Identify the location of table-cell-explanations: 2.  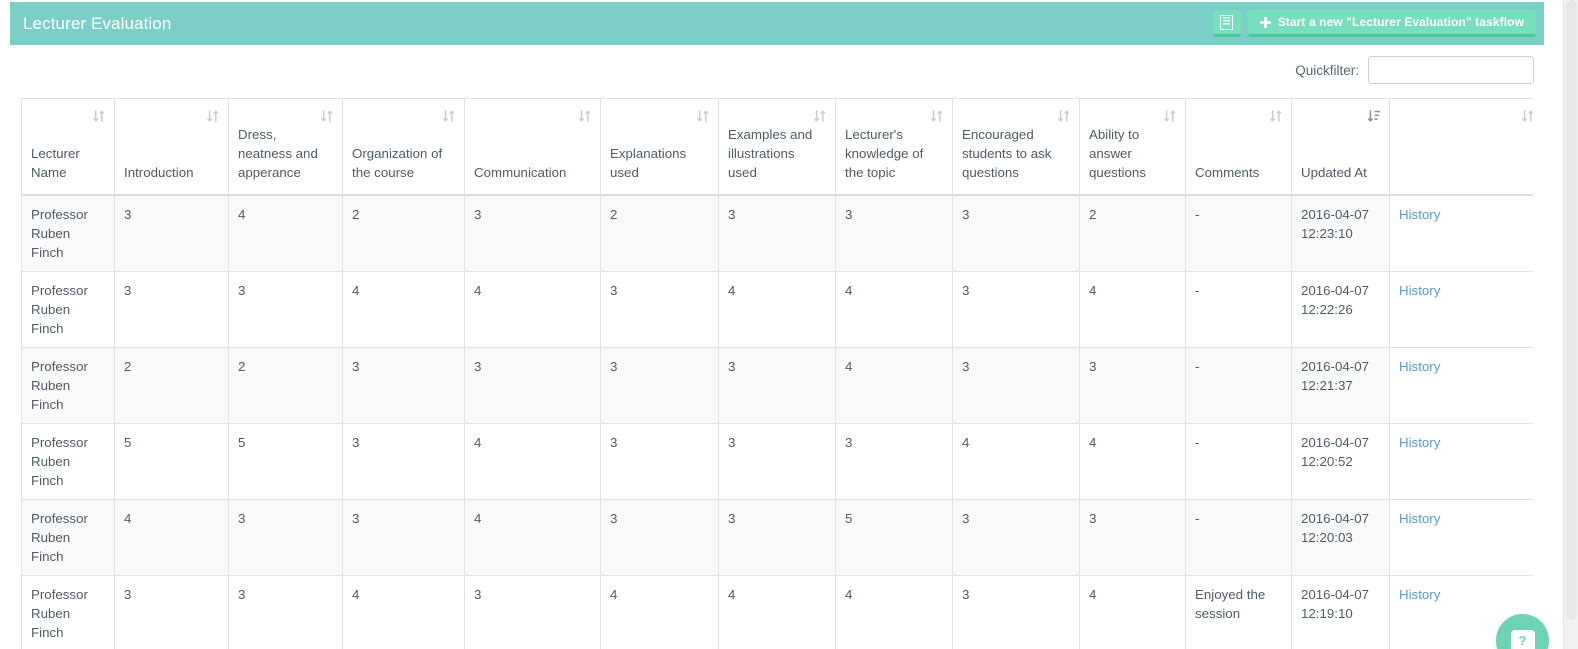
(659, 233).